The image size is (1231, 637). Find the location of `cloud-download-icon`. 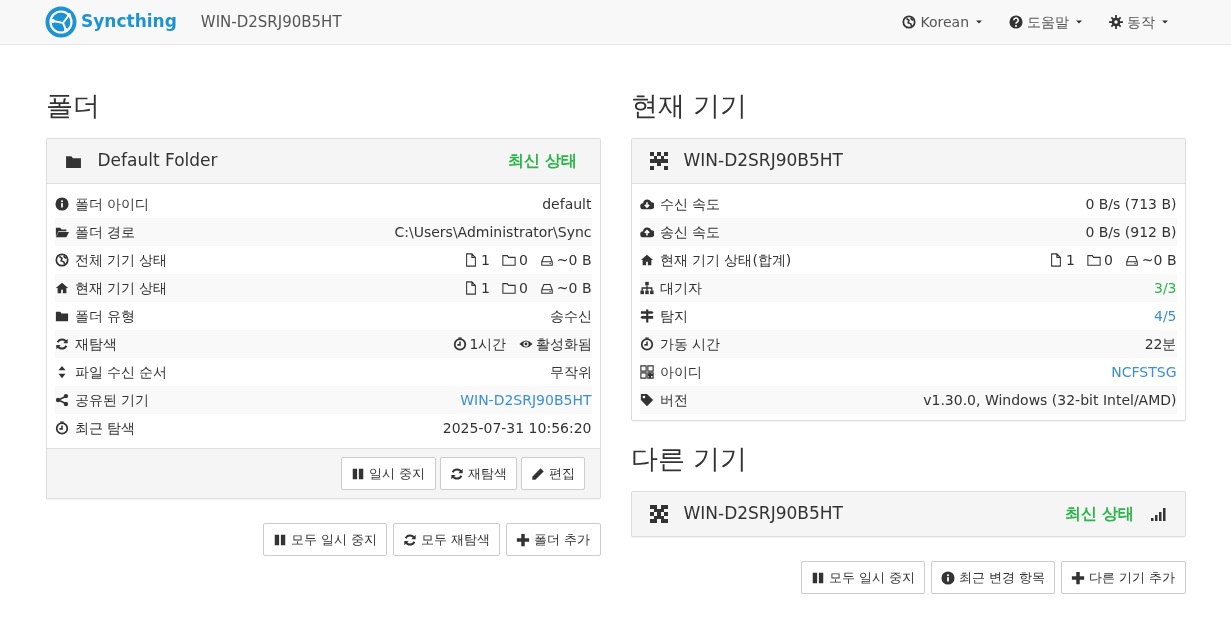

cloud-download-icon is located at coordinates (646, 204).